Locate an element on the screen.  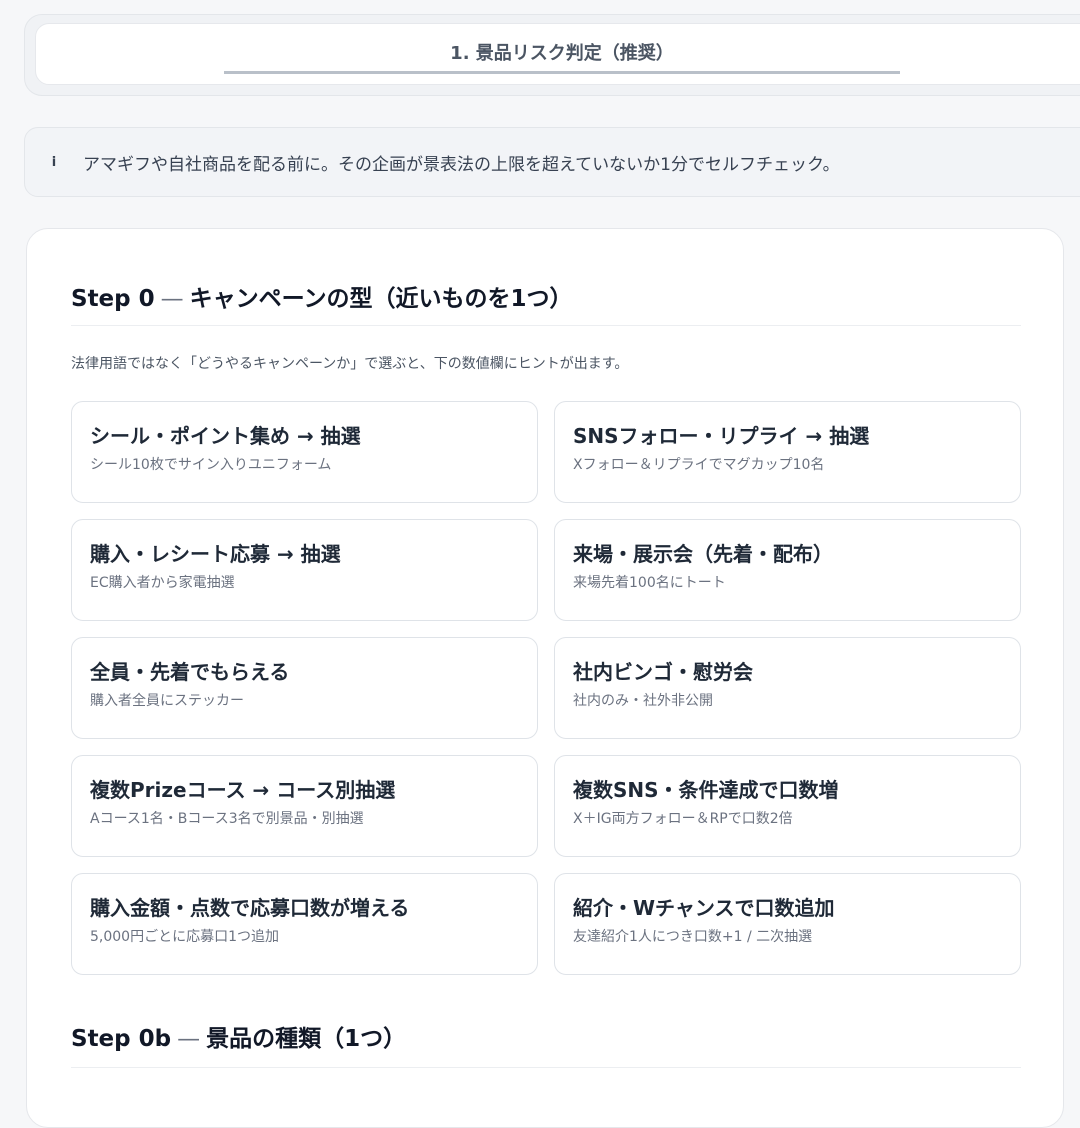
step0b-heading: Step 0b — 景品の種類（1つ） is located at coordinates (238, 1036).